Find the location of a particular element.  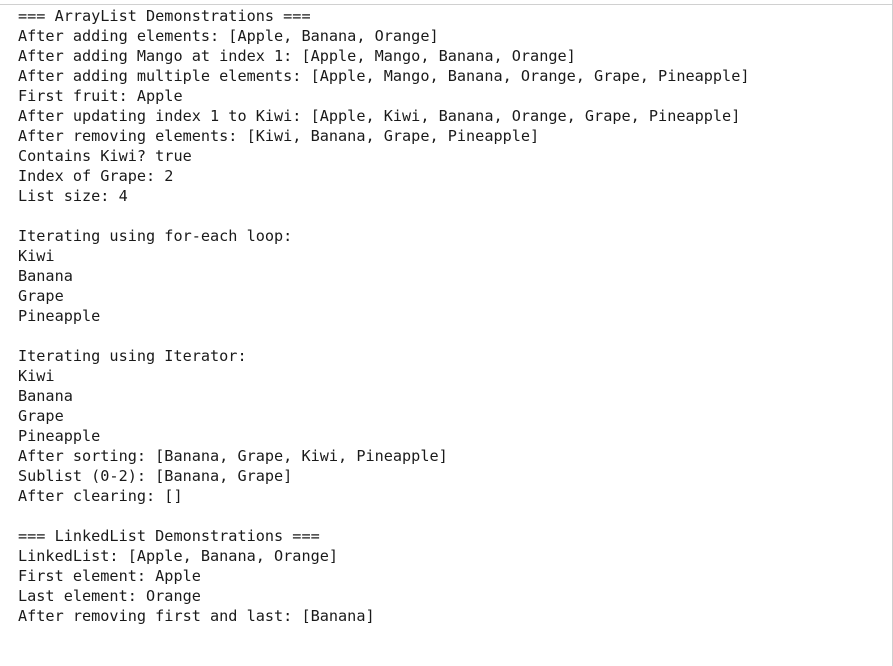

console-line: After removing first and last: [Banana] is located at coordinates (196, 616).